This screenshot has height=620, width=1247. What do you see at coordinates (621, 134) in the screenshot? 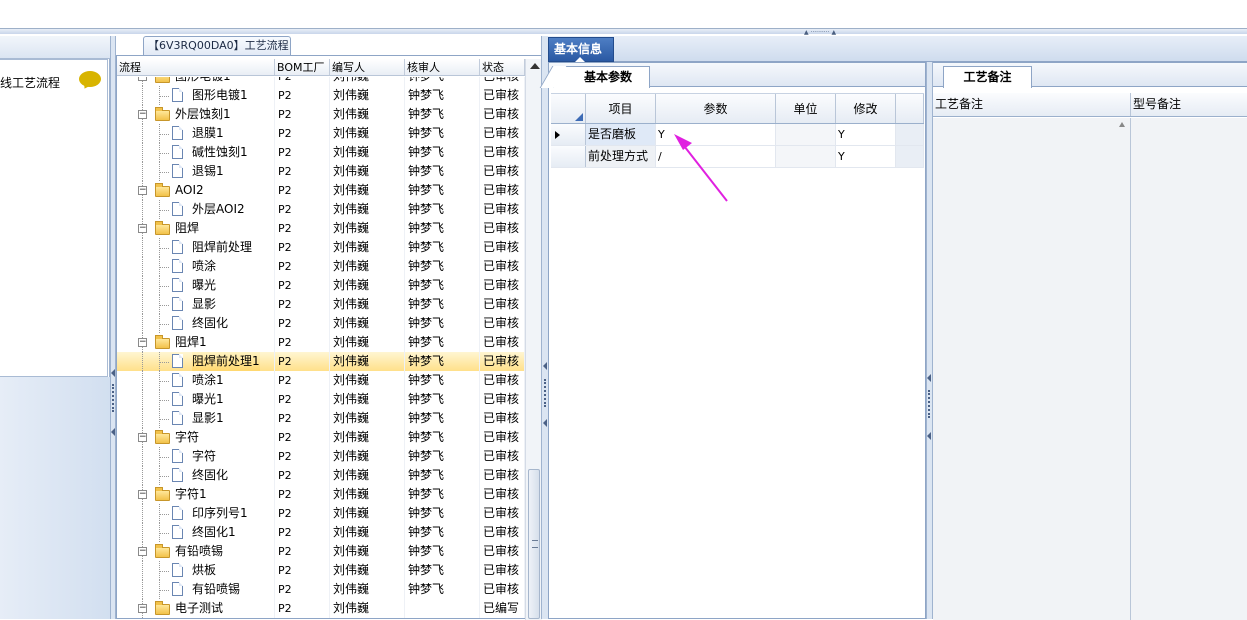
I see `param-item-cell: 是否磨板` at bounding box center [621, 134].